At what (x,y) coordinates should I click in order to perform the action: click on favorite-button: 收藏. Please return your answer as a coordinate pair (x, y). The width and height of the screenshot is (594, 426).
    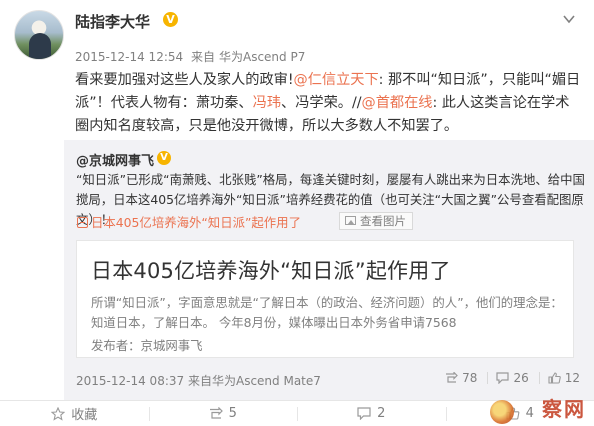
    Looking at the image, I should click on (74, 413).